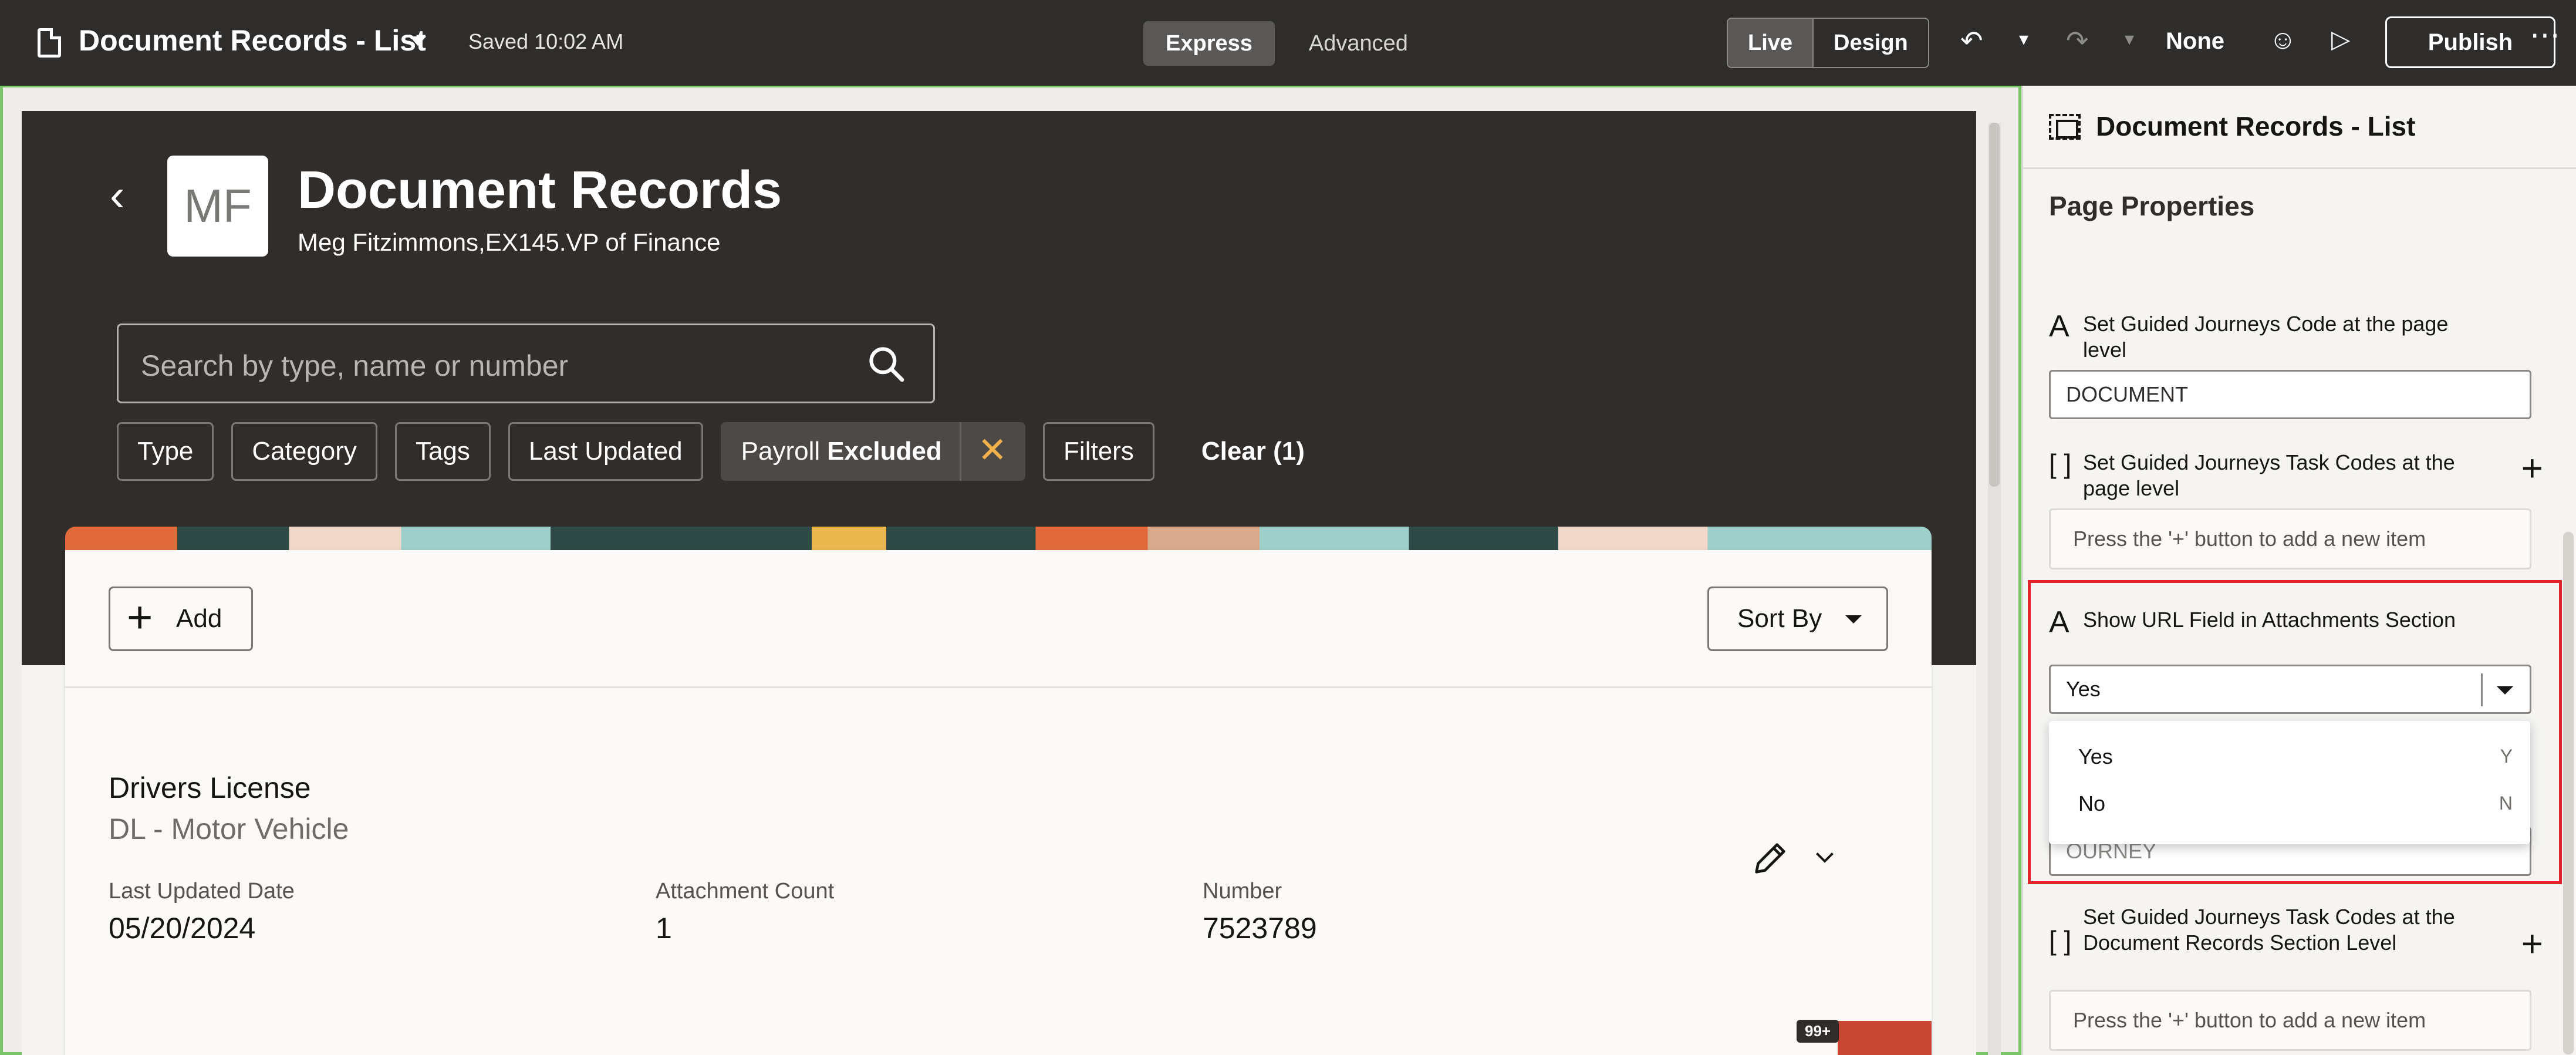 This screenshot has height=1055, width=2576. I want to click on redo-icon: ↷, so click(2077, 40).